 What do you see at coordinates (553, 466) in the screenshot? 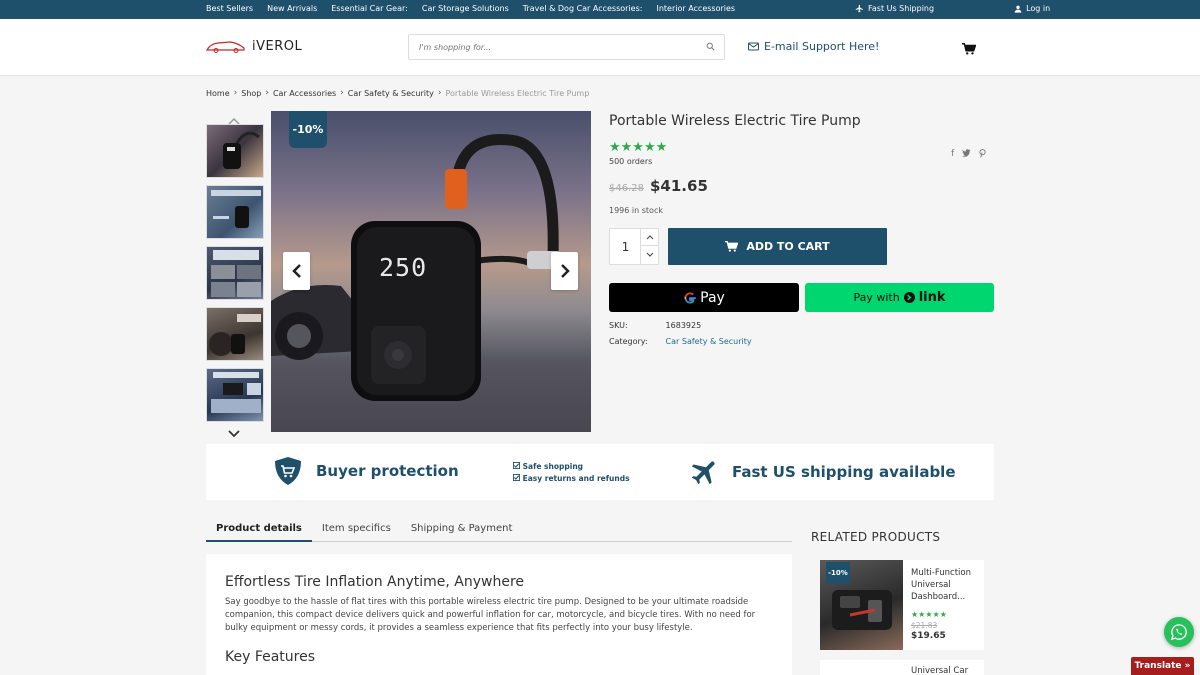
I see `safe-shopping-label: Safe shopping` at bounding box center [553, 466].